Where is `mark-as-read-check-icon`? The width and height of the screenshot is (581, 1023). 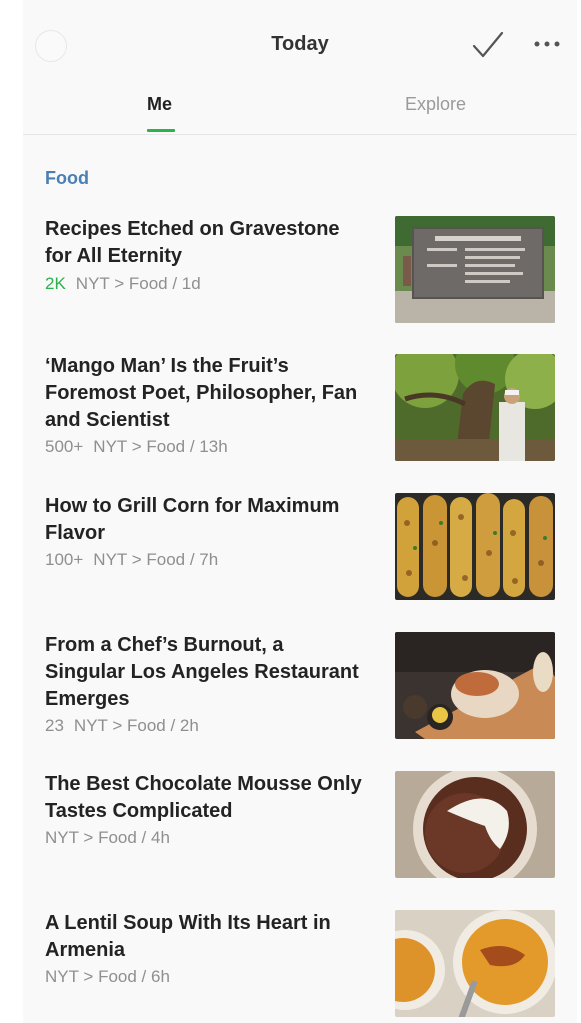 mark-as-read-check-icon is located at coordinates (488, 45).